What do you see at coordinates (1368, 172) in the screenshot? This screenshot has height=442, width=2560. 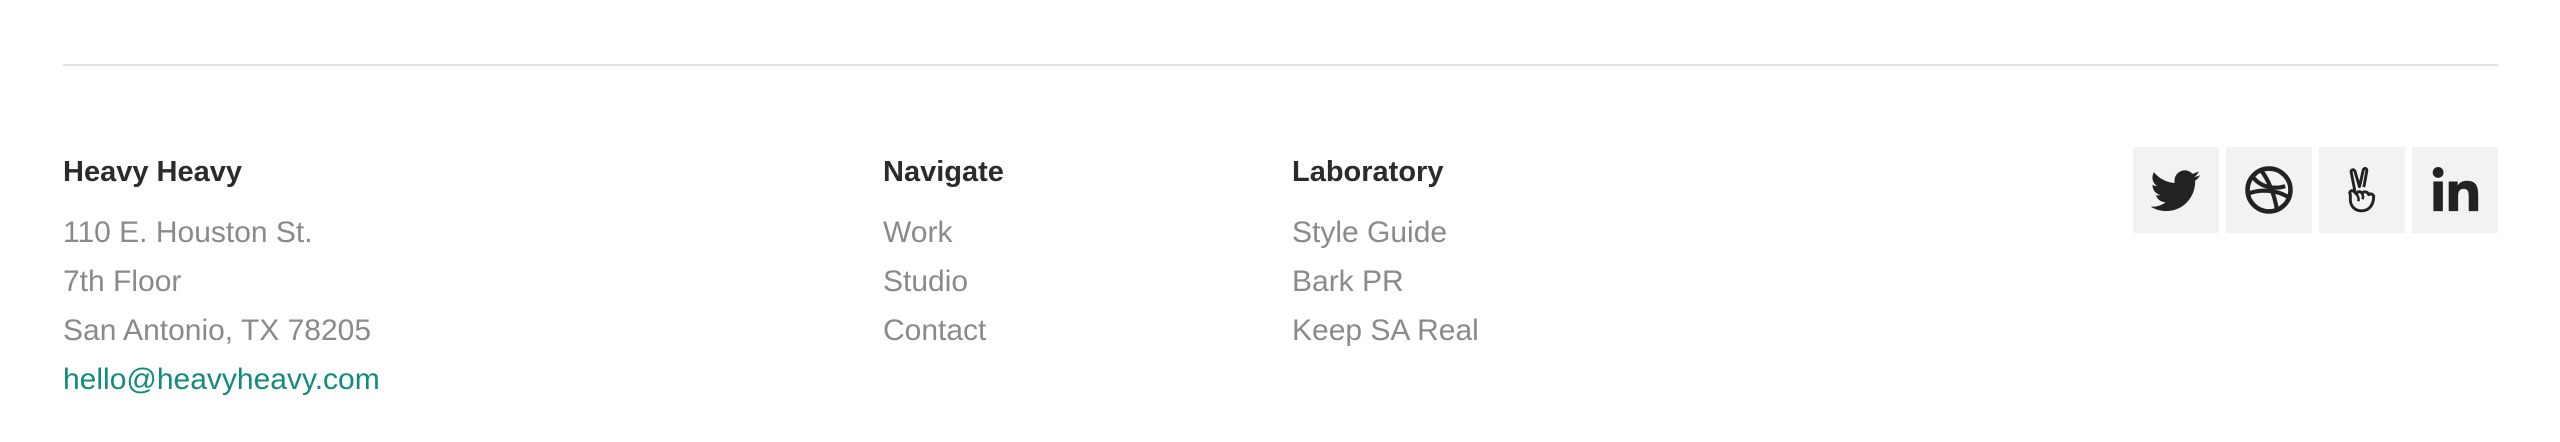 I see `laboratory-heading: Laboratory` at bounding box center [1368, 172].